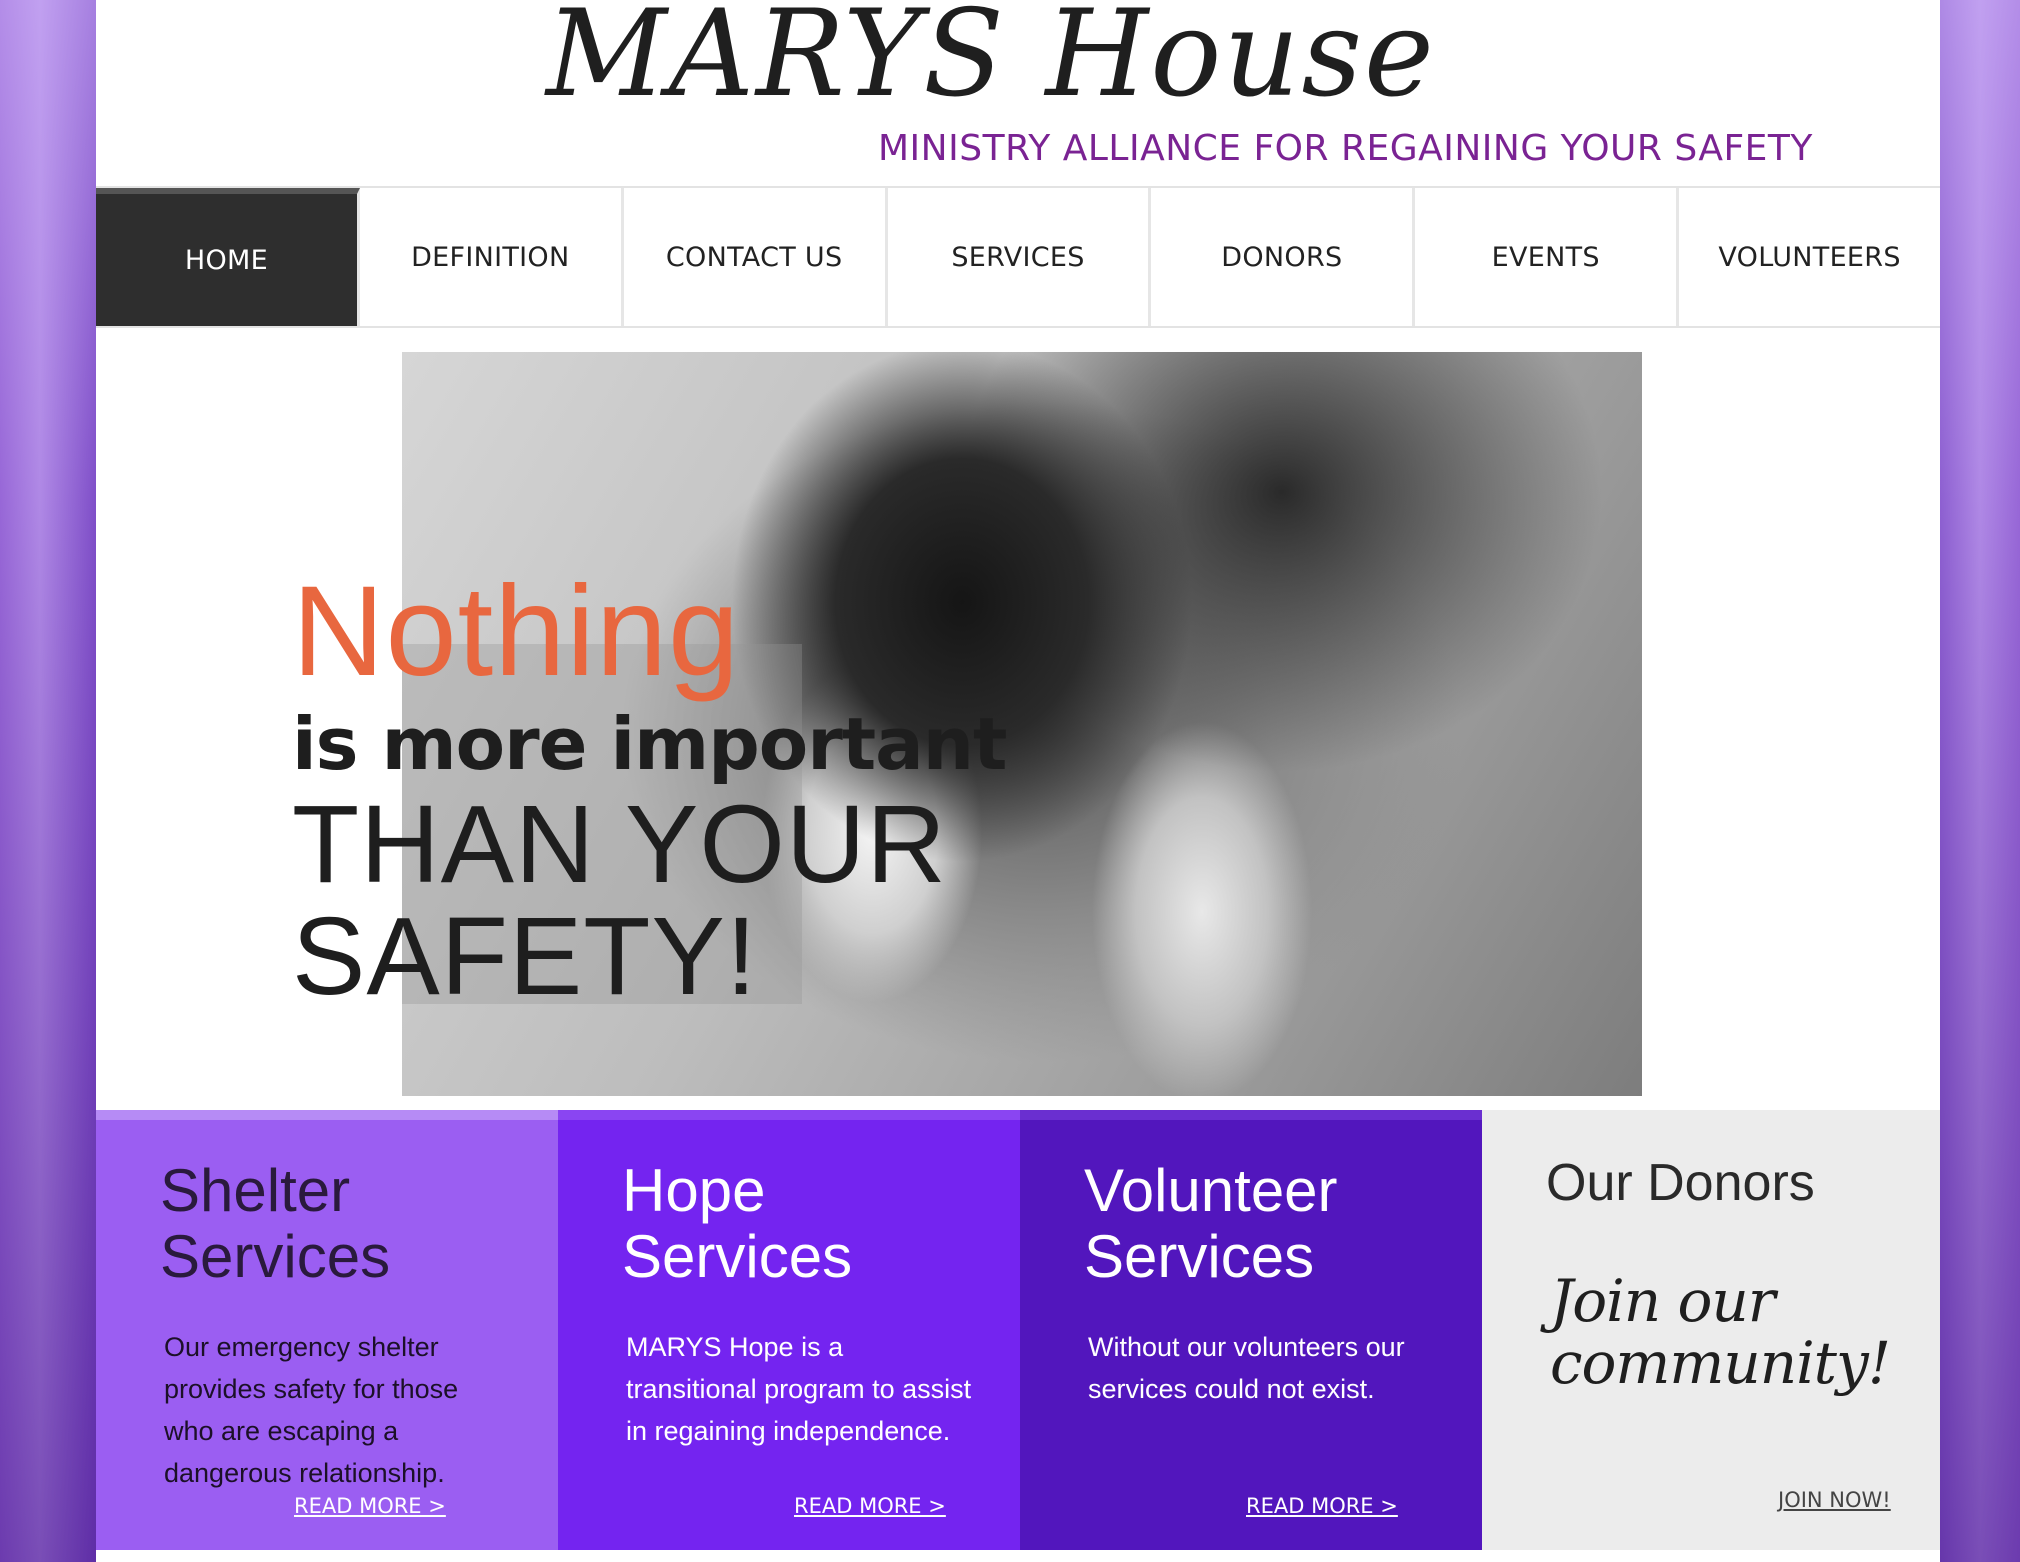 The width and height of the screenshot is (2020, 1562). I want to click on shelter-services-title: Shelter Services, so click(275, 1223).